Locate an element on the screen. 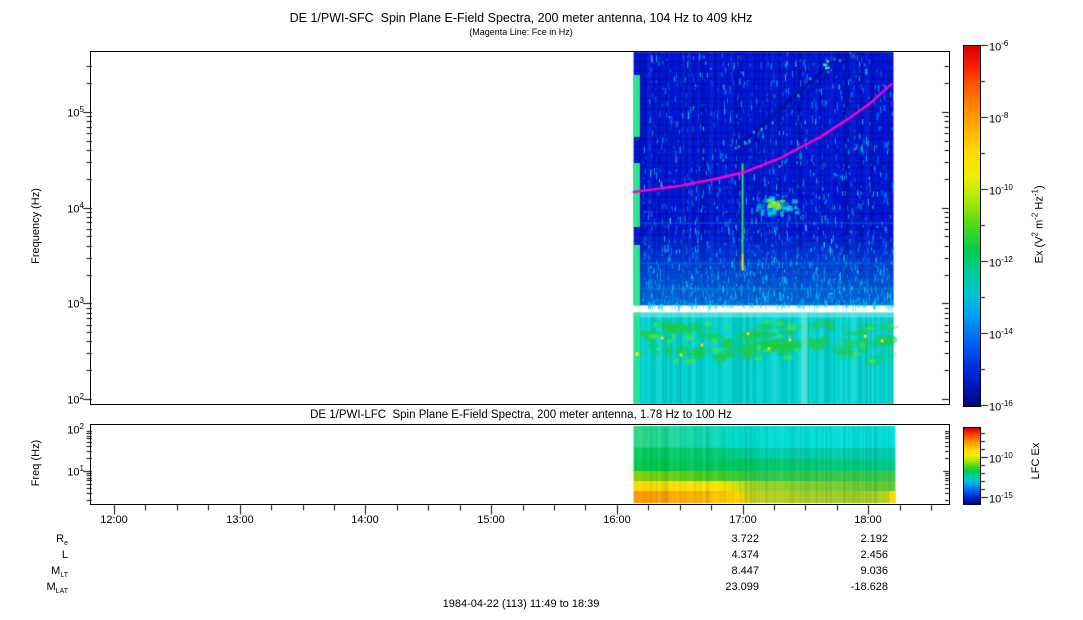 This screenshot has width=1083, height=620. ephemeris-value-17: 8.447 is located at coordinates (745, 571).